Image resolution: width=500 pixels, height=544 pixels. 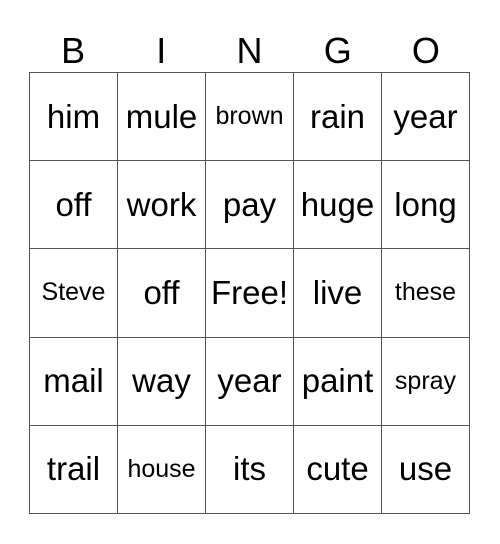 What do you see at coordinates (74, 293) in the screenshot?
I see `bingo-cell: Steve` at bounding box center [74, 293].